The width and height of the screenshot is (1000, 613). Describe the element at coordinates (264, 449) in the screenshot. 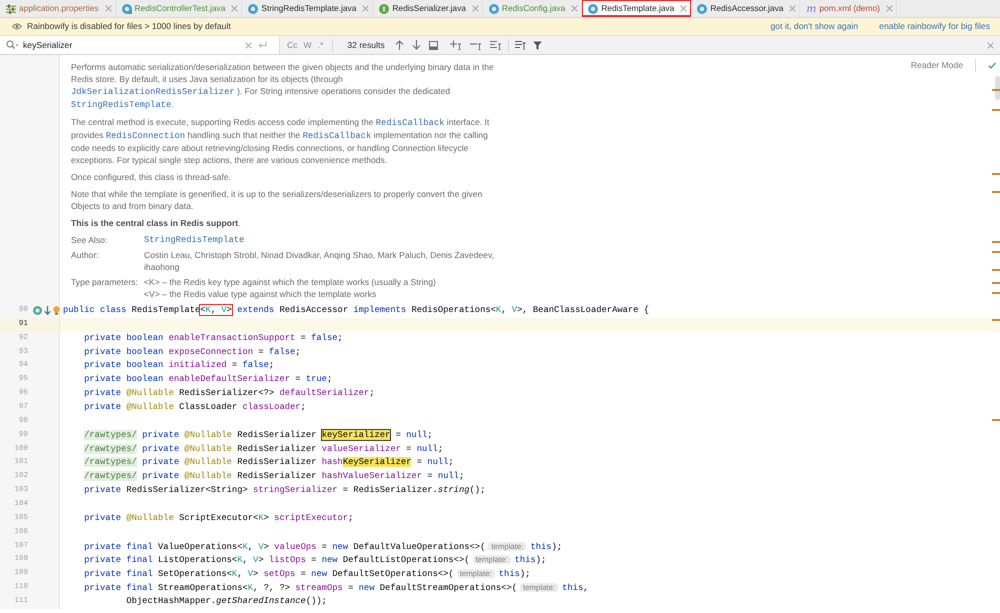

I see `code-line: /rawtypes/ private @Nullable RedisSerializer valueSerializer = null;` at that location.